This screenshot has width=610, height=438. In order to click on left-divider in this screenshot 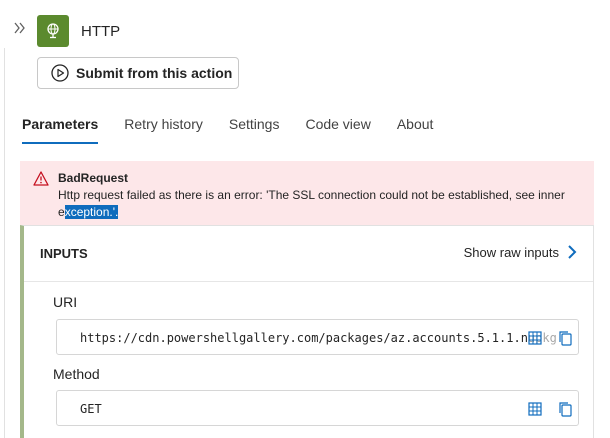, I will do `click(4, 243)`.